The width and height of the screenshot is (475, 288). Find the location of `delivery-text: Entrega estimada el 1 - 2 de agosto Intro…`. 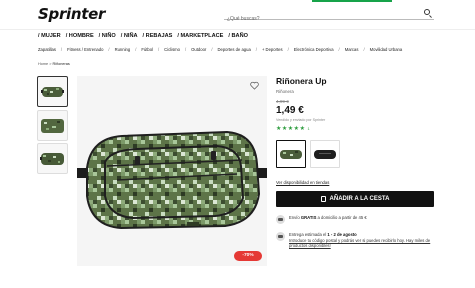

delivery-text: Entrega estimada el 1 - 2 de agosto Intro… is located at coordinates (360, 240).